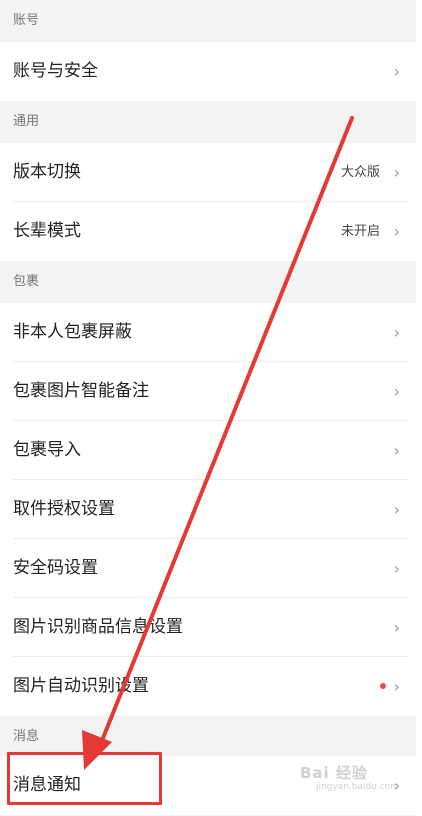 The image size is (422, 816). What do you see at coordinates (419, 408) in the screenshot?
I see `right-edge-strip` at bounding box center [419, 408].